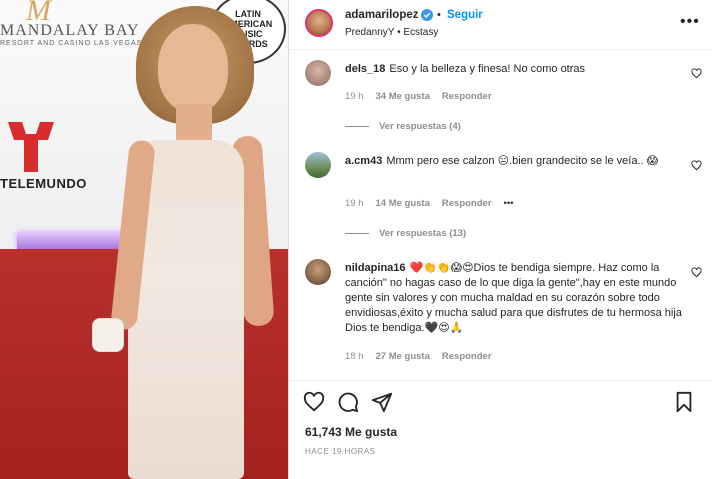 The height and width of the screenshot is (479, 712). What do you see at coordinates (363, 161) in the screenshot?
I see `commenter-username: a.cm43` at bounding box center [363, 161].